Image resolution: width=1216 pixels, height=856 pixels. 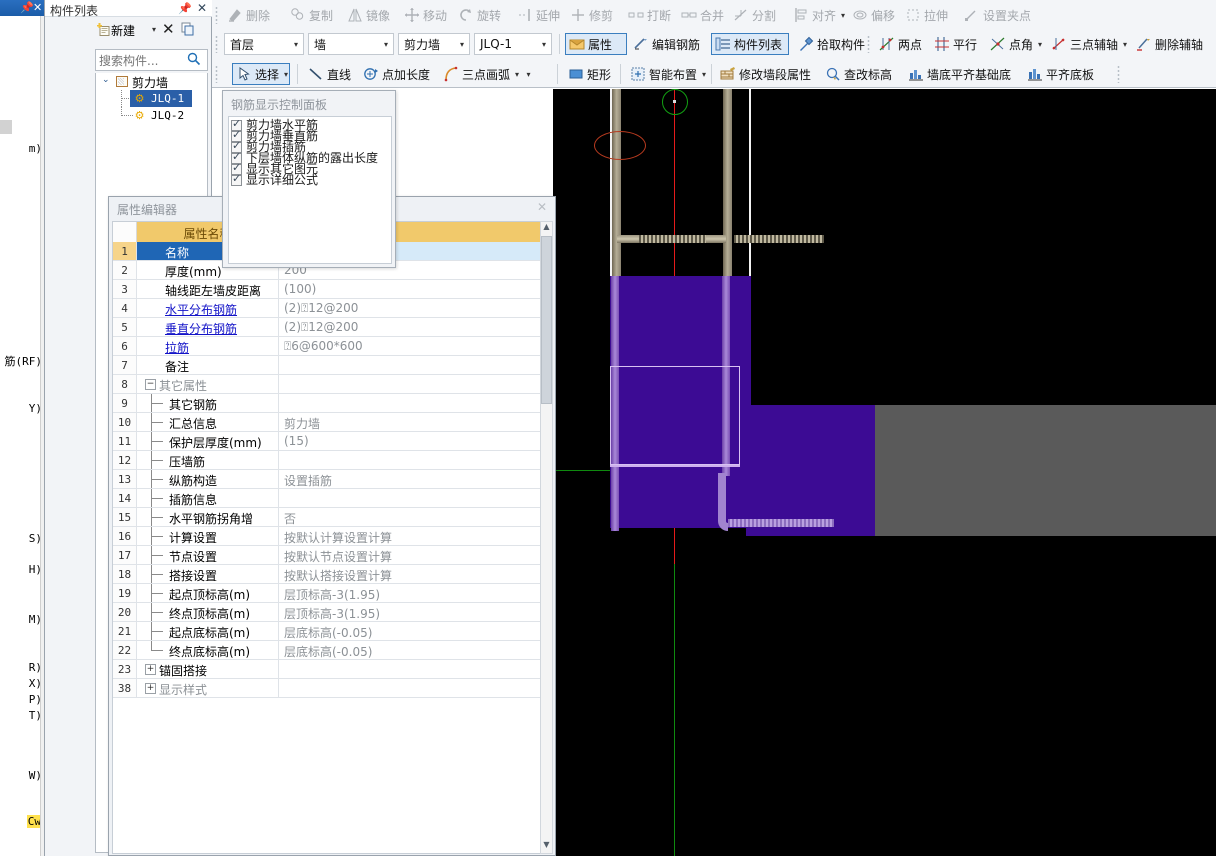 I want to click on shear-wall-element-horizontal, so click(x=811, y=470).